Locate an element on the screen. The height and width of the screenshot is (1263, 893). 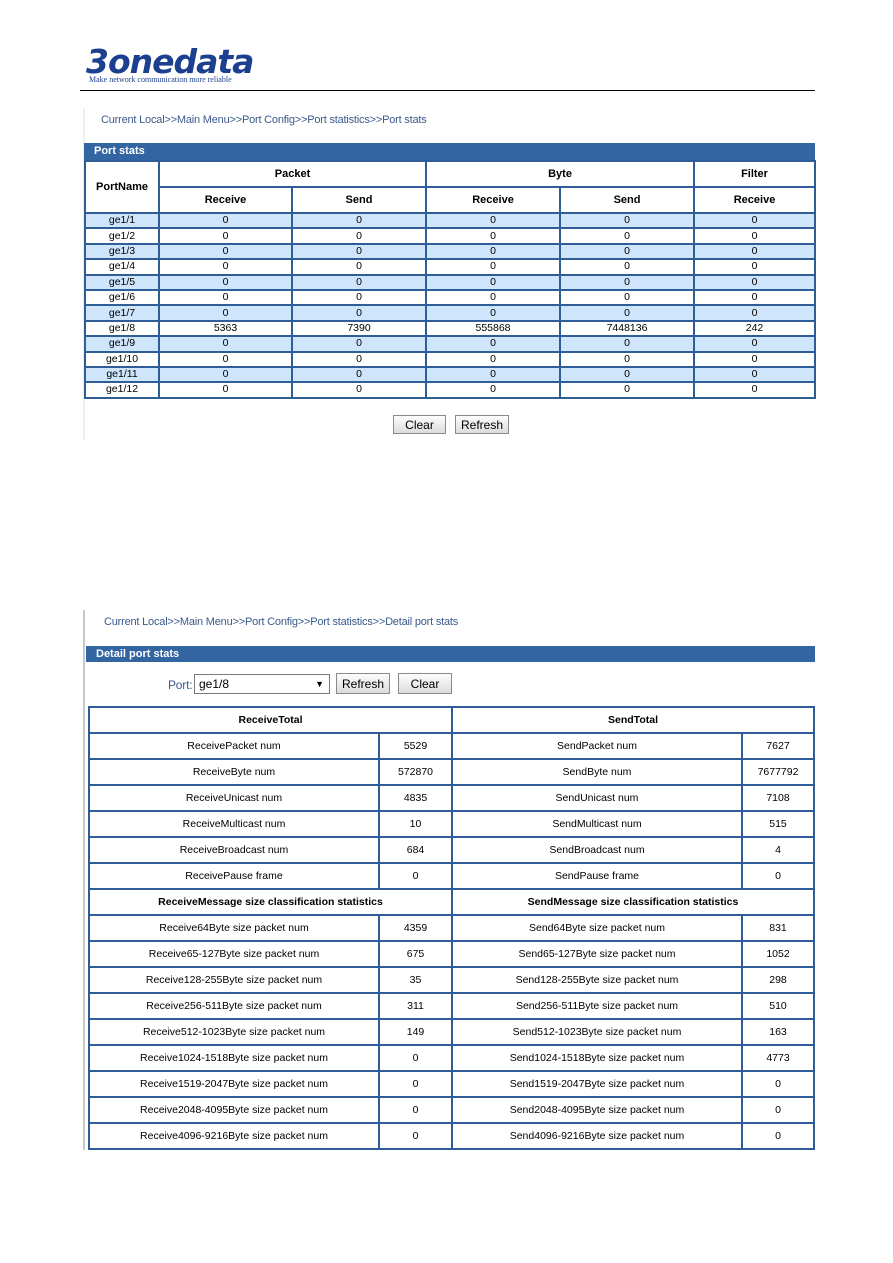
stat-value: 675 is located at coordinates (415, 954).